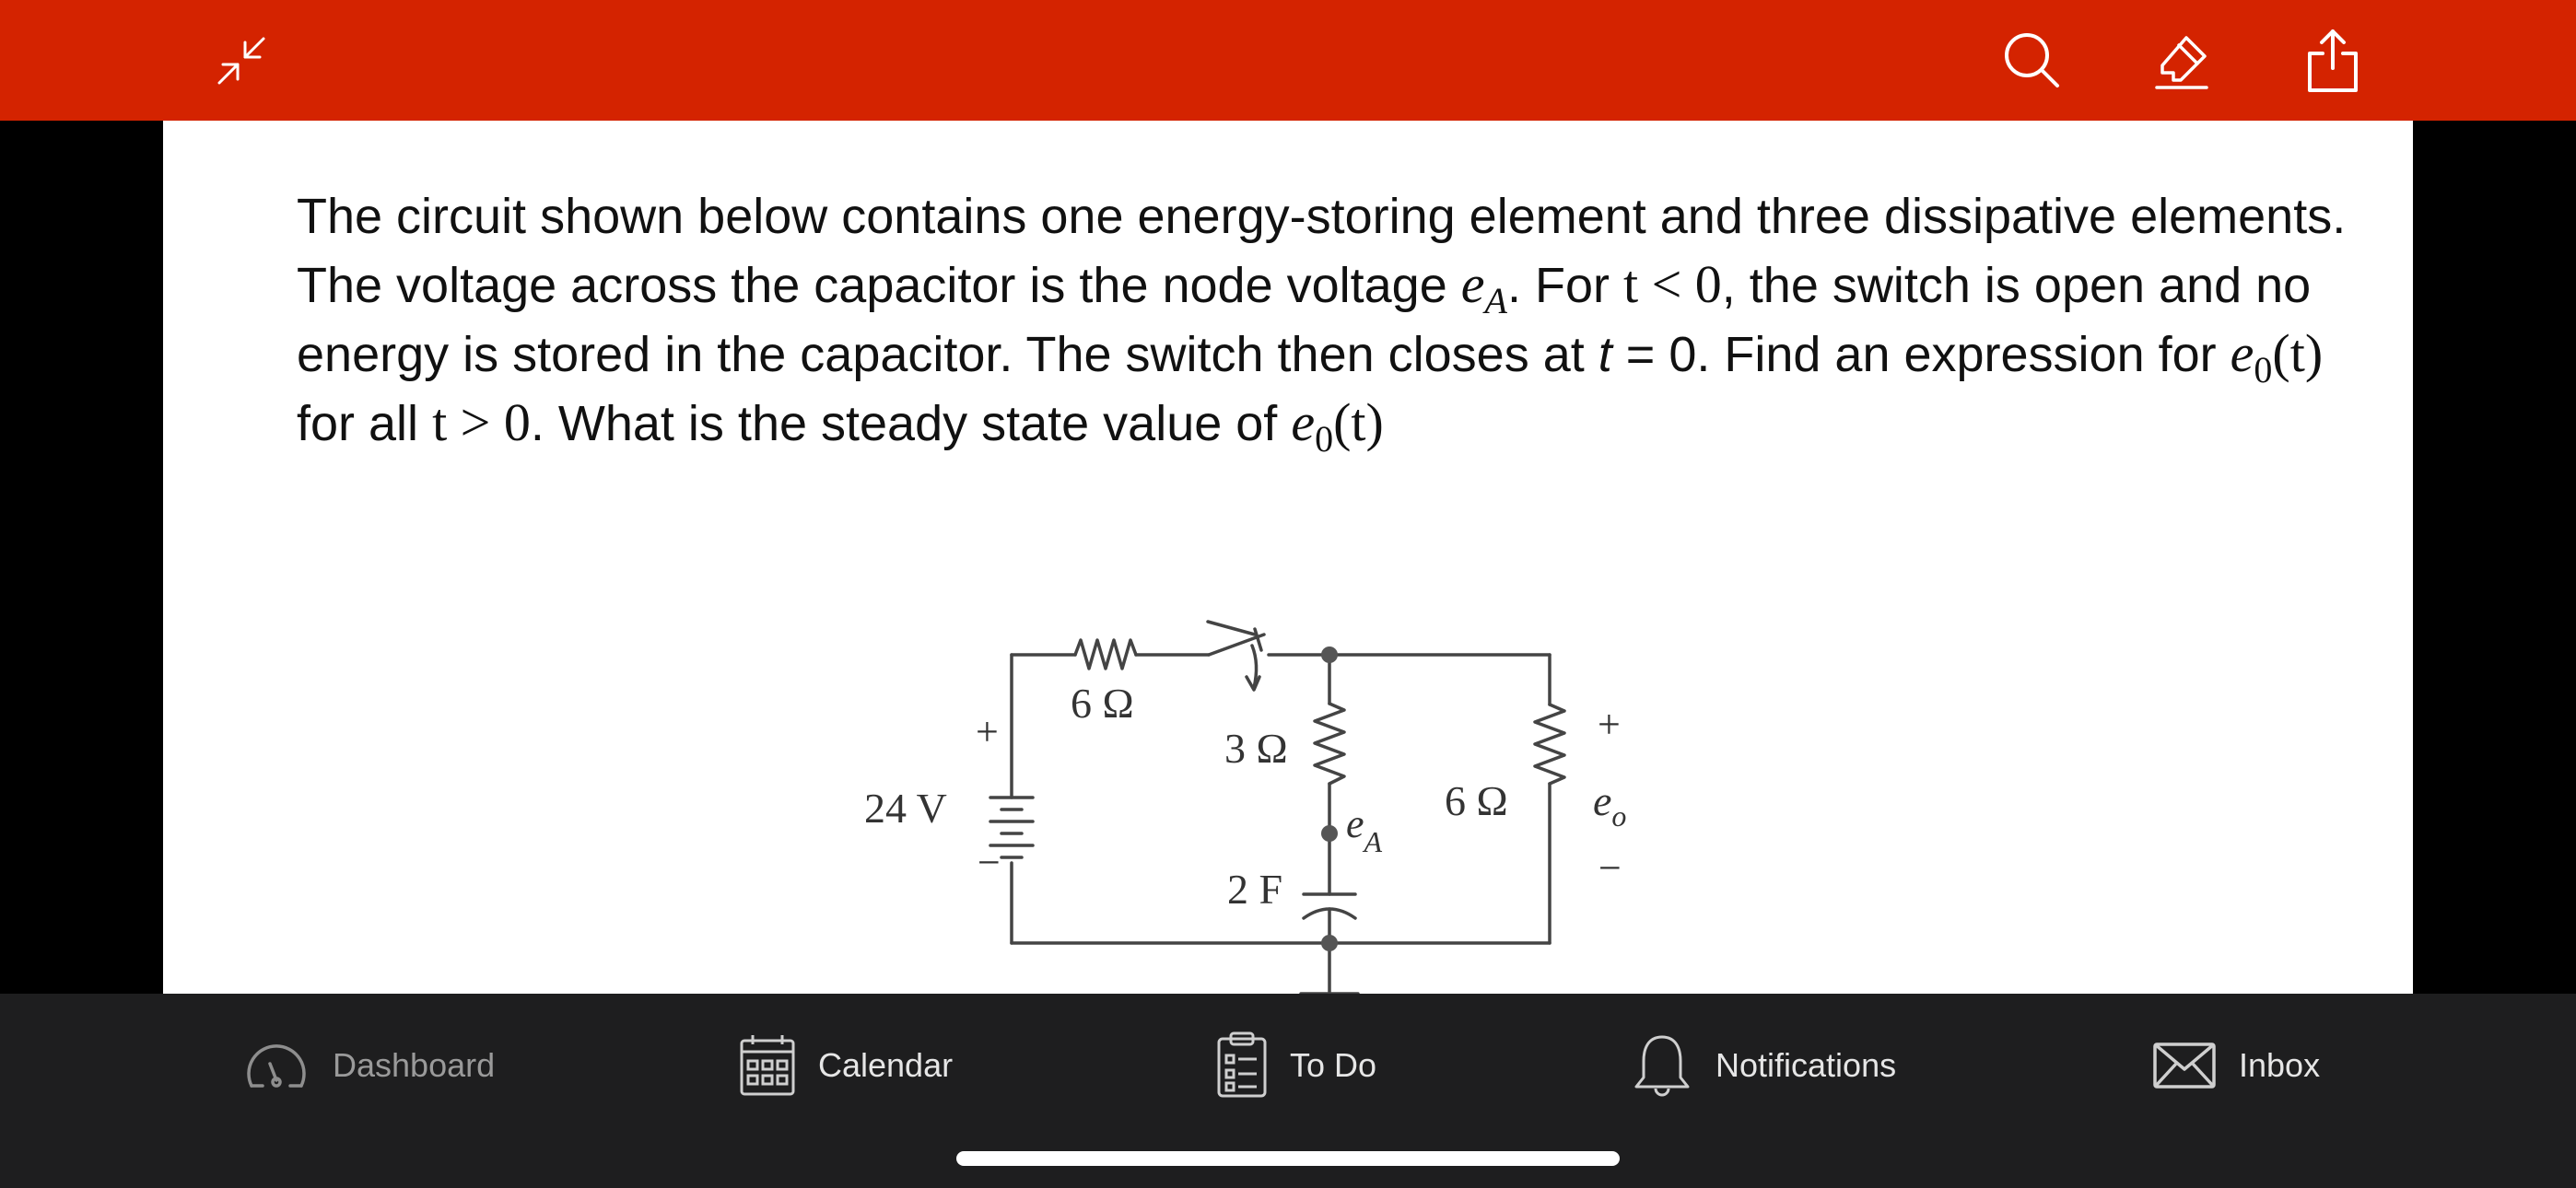  I want to click on output-minus-label: −, so click(1610, 868).